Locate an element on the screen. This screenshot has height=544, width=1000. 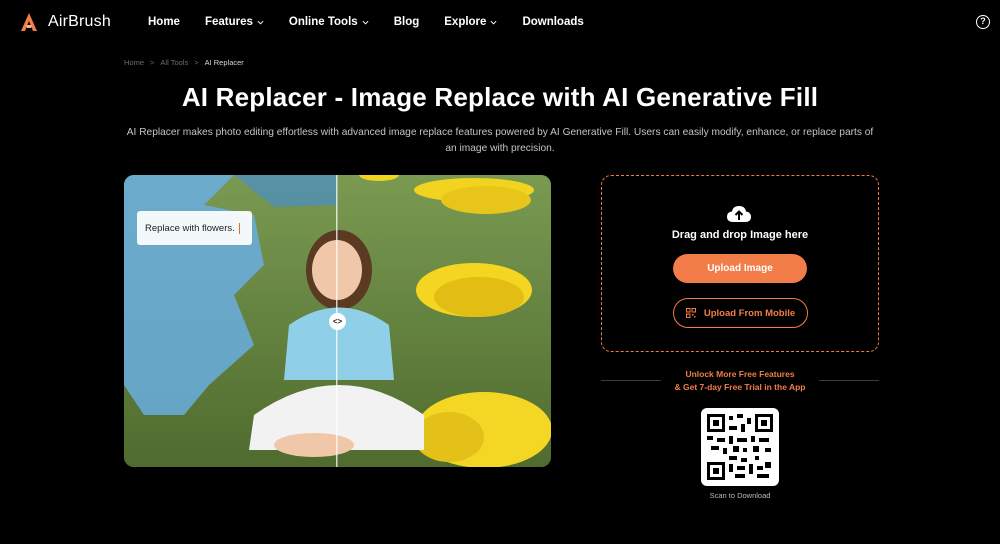
download-qr-code is located at coordinates (740, 447).